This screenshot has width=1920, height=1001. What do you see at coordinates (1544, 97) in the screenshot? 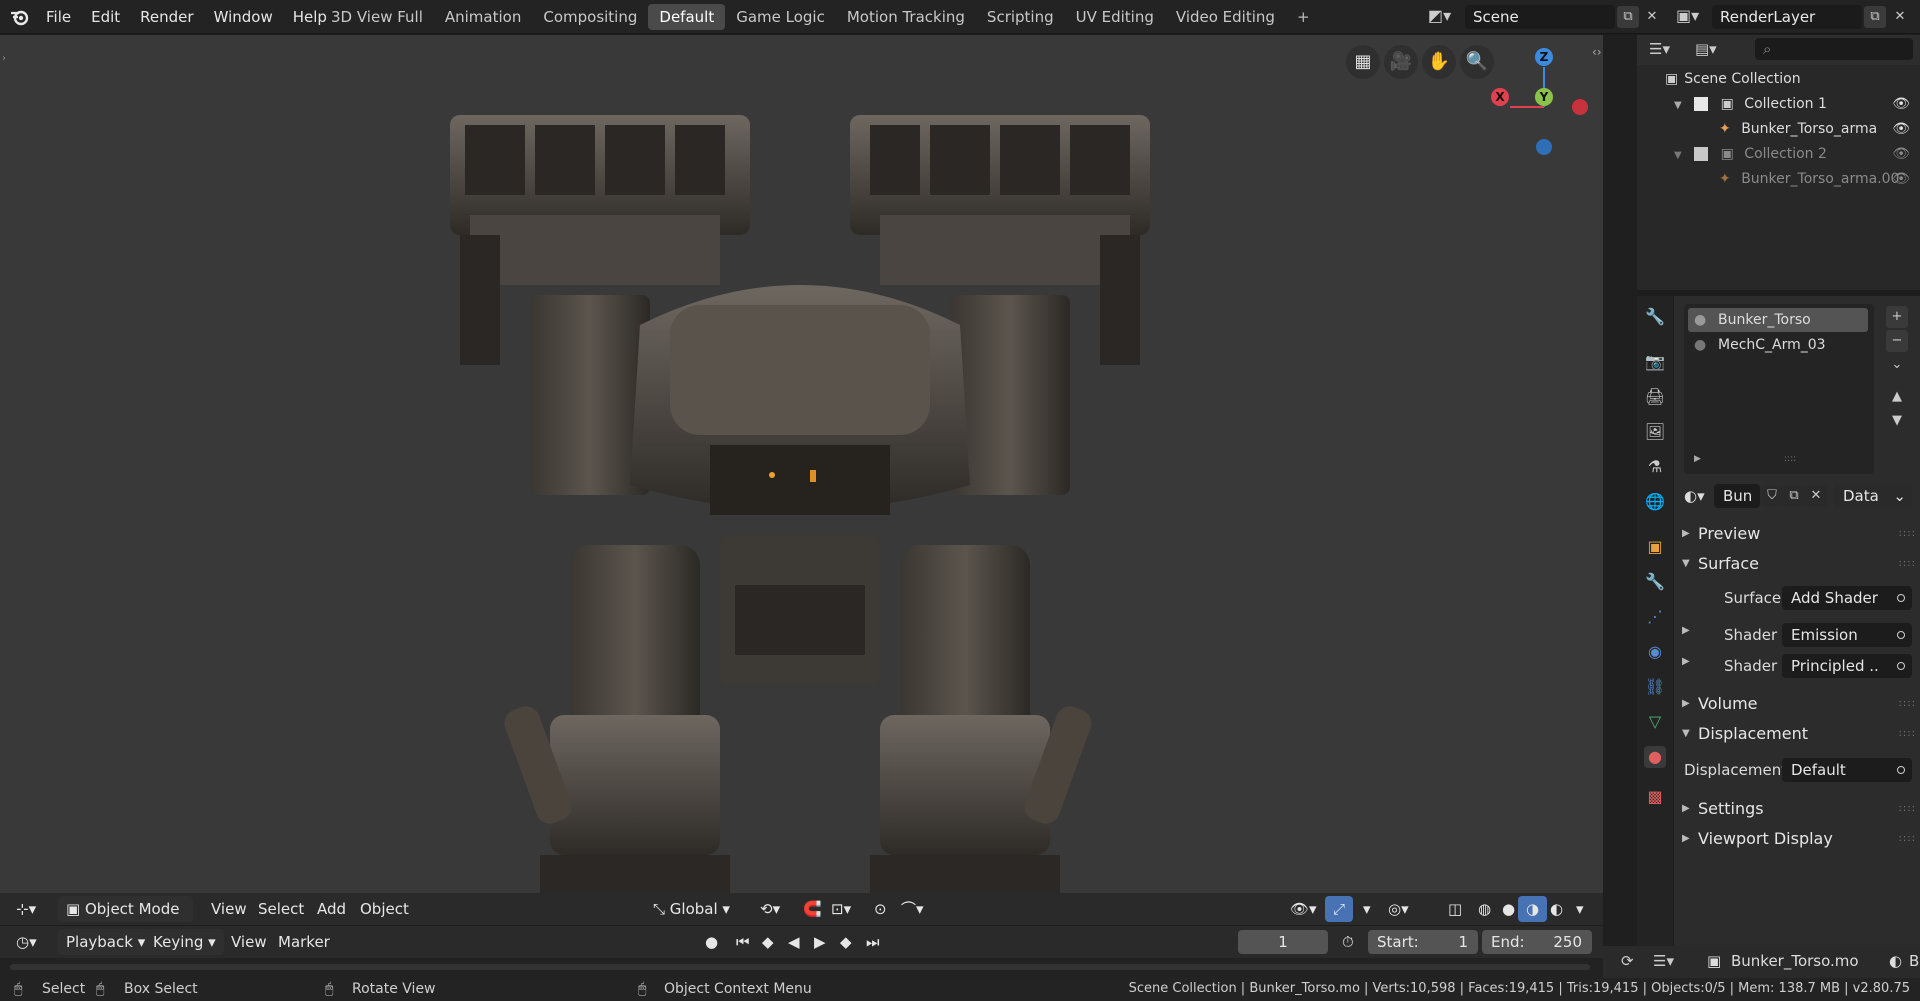
I see `gizmo-y-axis: Y` at bounding box center [1544, 97].